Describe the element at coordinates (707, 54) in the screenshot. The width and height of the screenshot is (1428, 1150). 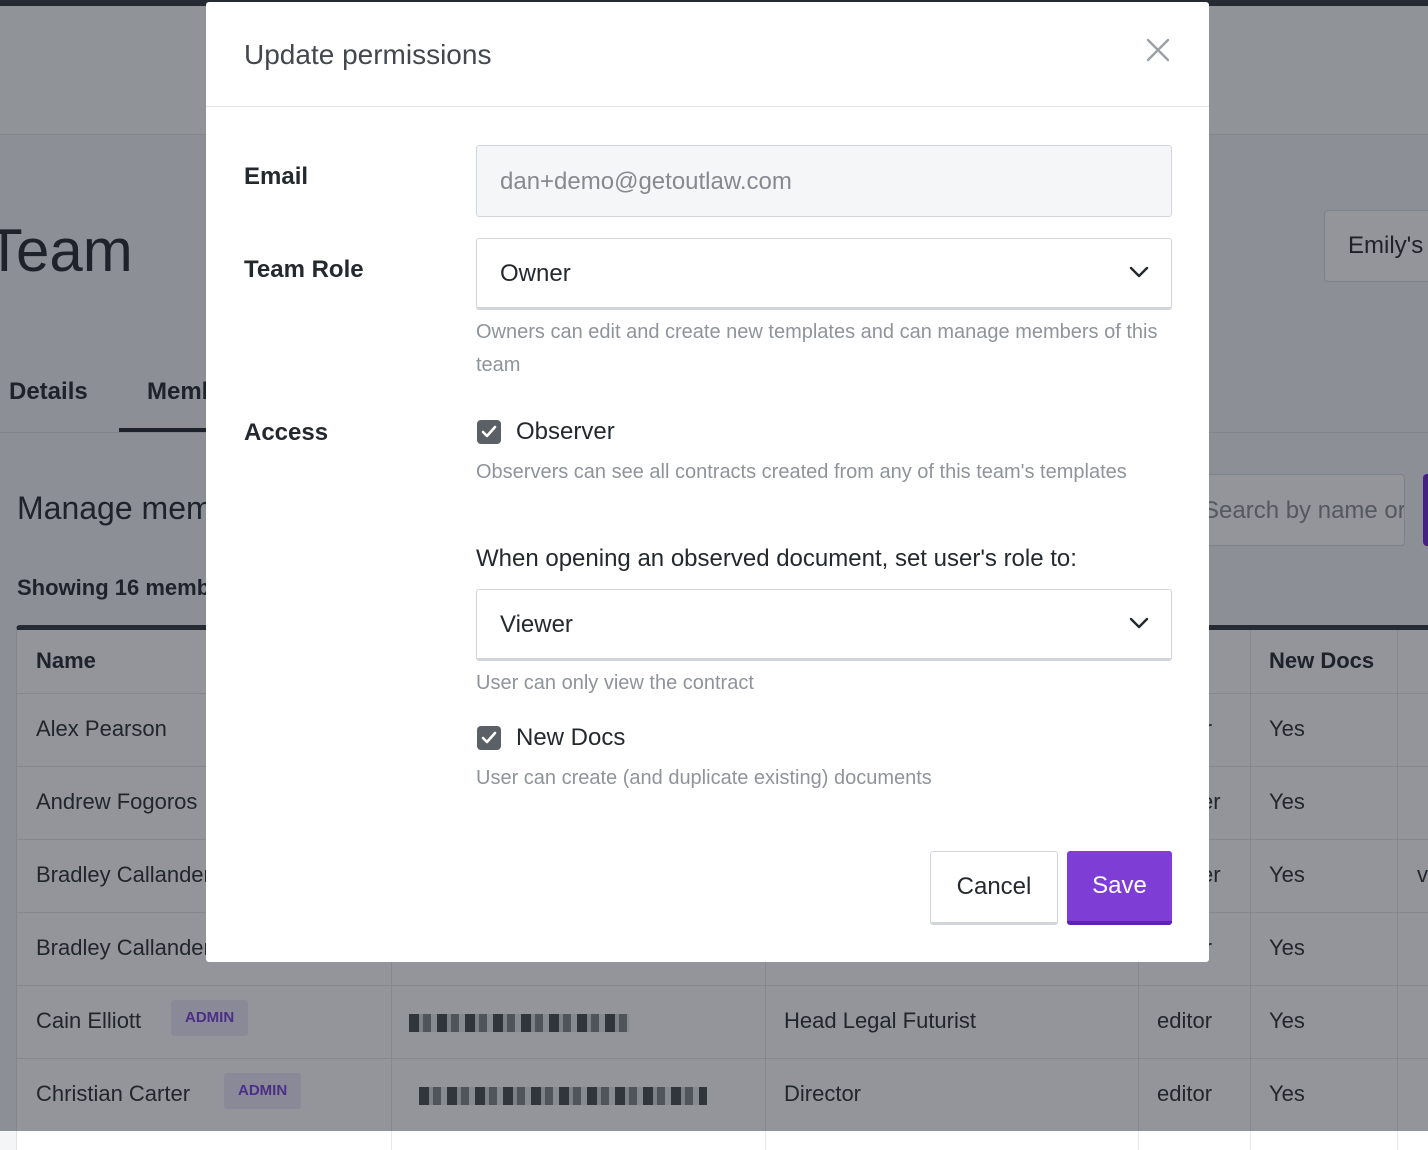
I see `dialog-header: Update permissions` at that location.